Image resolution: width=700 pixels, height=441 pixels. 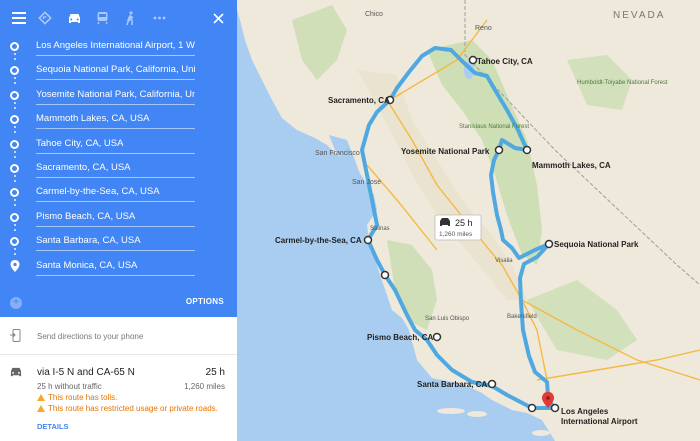 What do you see at coordinates (447, 319) in the screenshot?
I see `map-label: San Luis Obispo` at bounding box center [447, 319].